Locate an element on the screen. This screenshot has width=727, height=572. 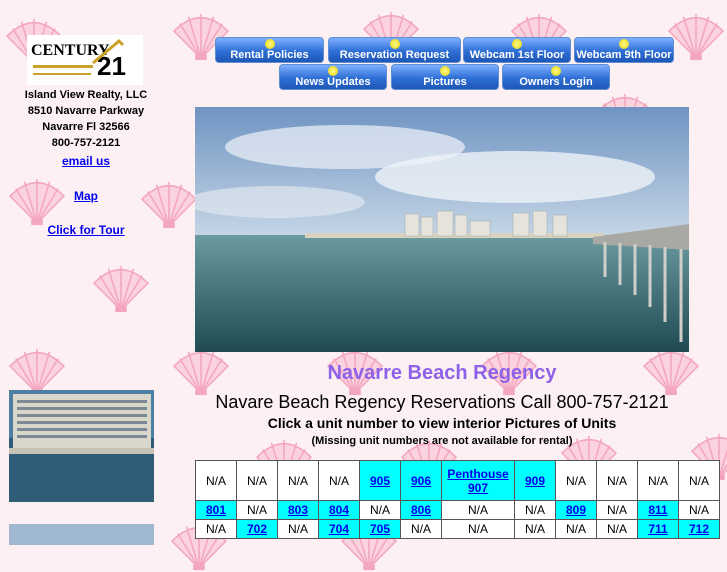
unit-link-cell: 705 is located at coordinates (380, 529).